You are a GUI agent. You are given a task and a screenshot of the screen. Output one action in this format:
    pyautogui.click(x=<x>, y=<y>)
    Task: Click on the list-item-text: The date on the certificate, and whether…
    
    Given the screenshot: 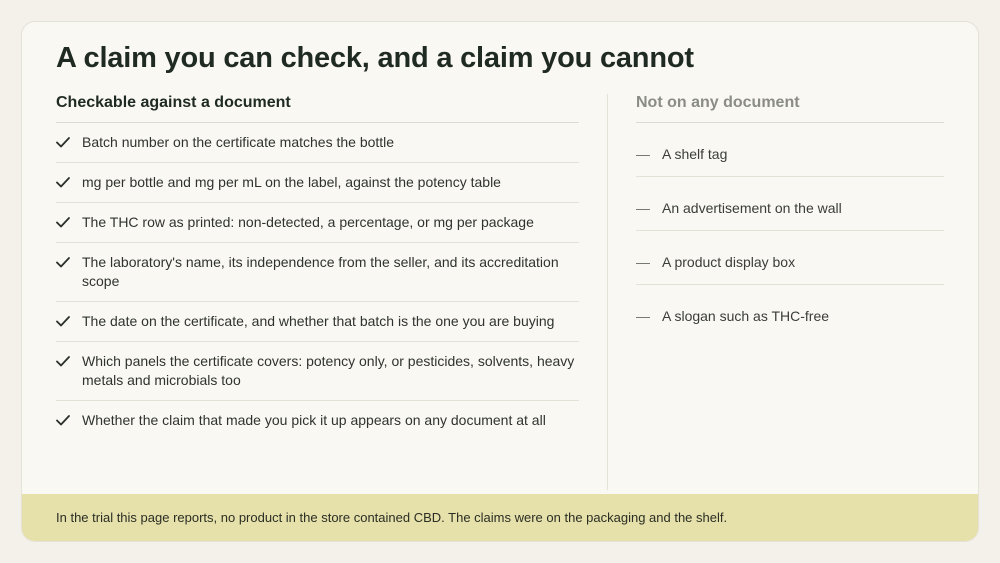 What is the action you would take?
    pyautogui.click(x=318, y=321)
    